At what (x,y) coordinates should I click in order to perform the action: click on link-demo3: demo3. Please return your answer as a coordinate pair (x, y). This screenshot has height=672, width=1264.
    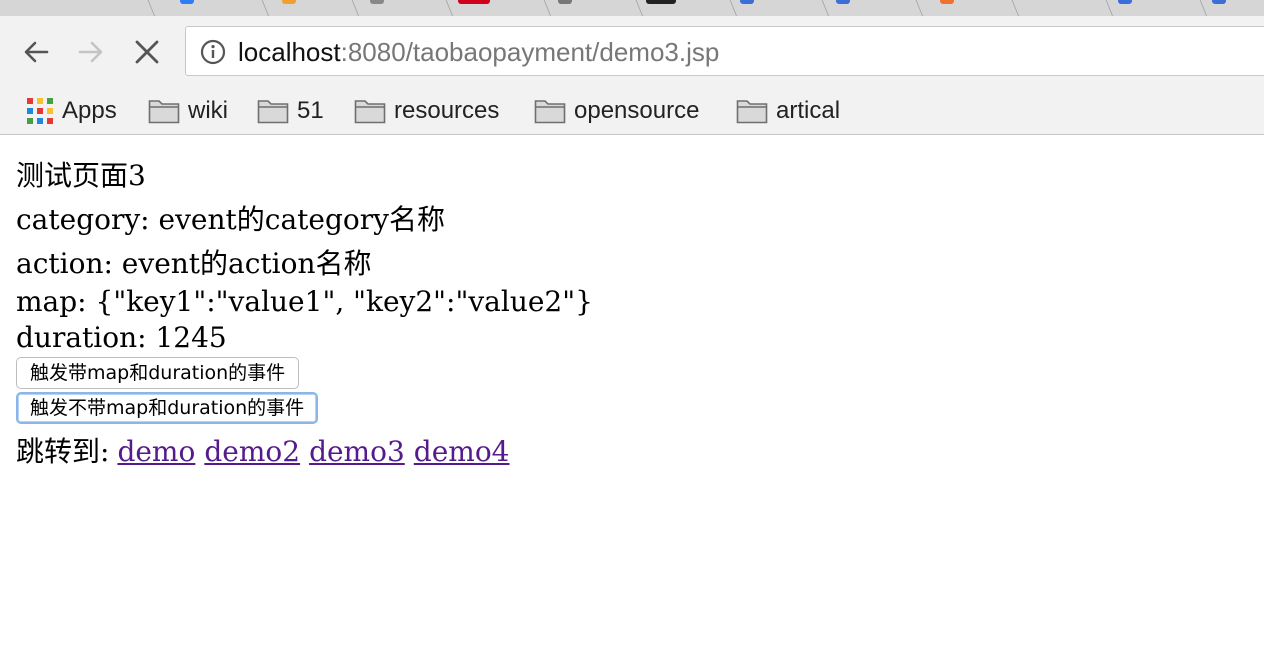
    Looking at the image, I should click on (357, 451).